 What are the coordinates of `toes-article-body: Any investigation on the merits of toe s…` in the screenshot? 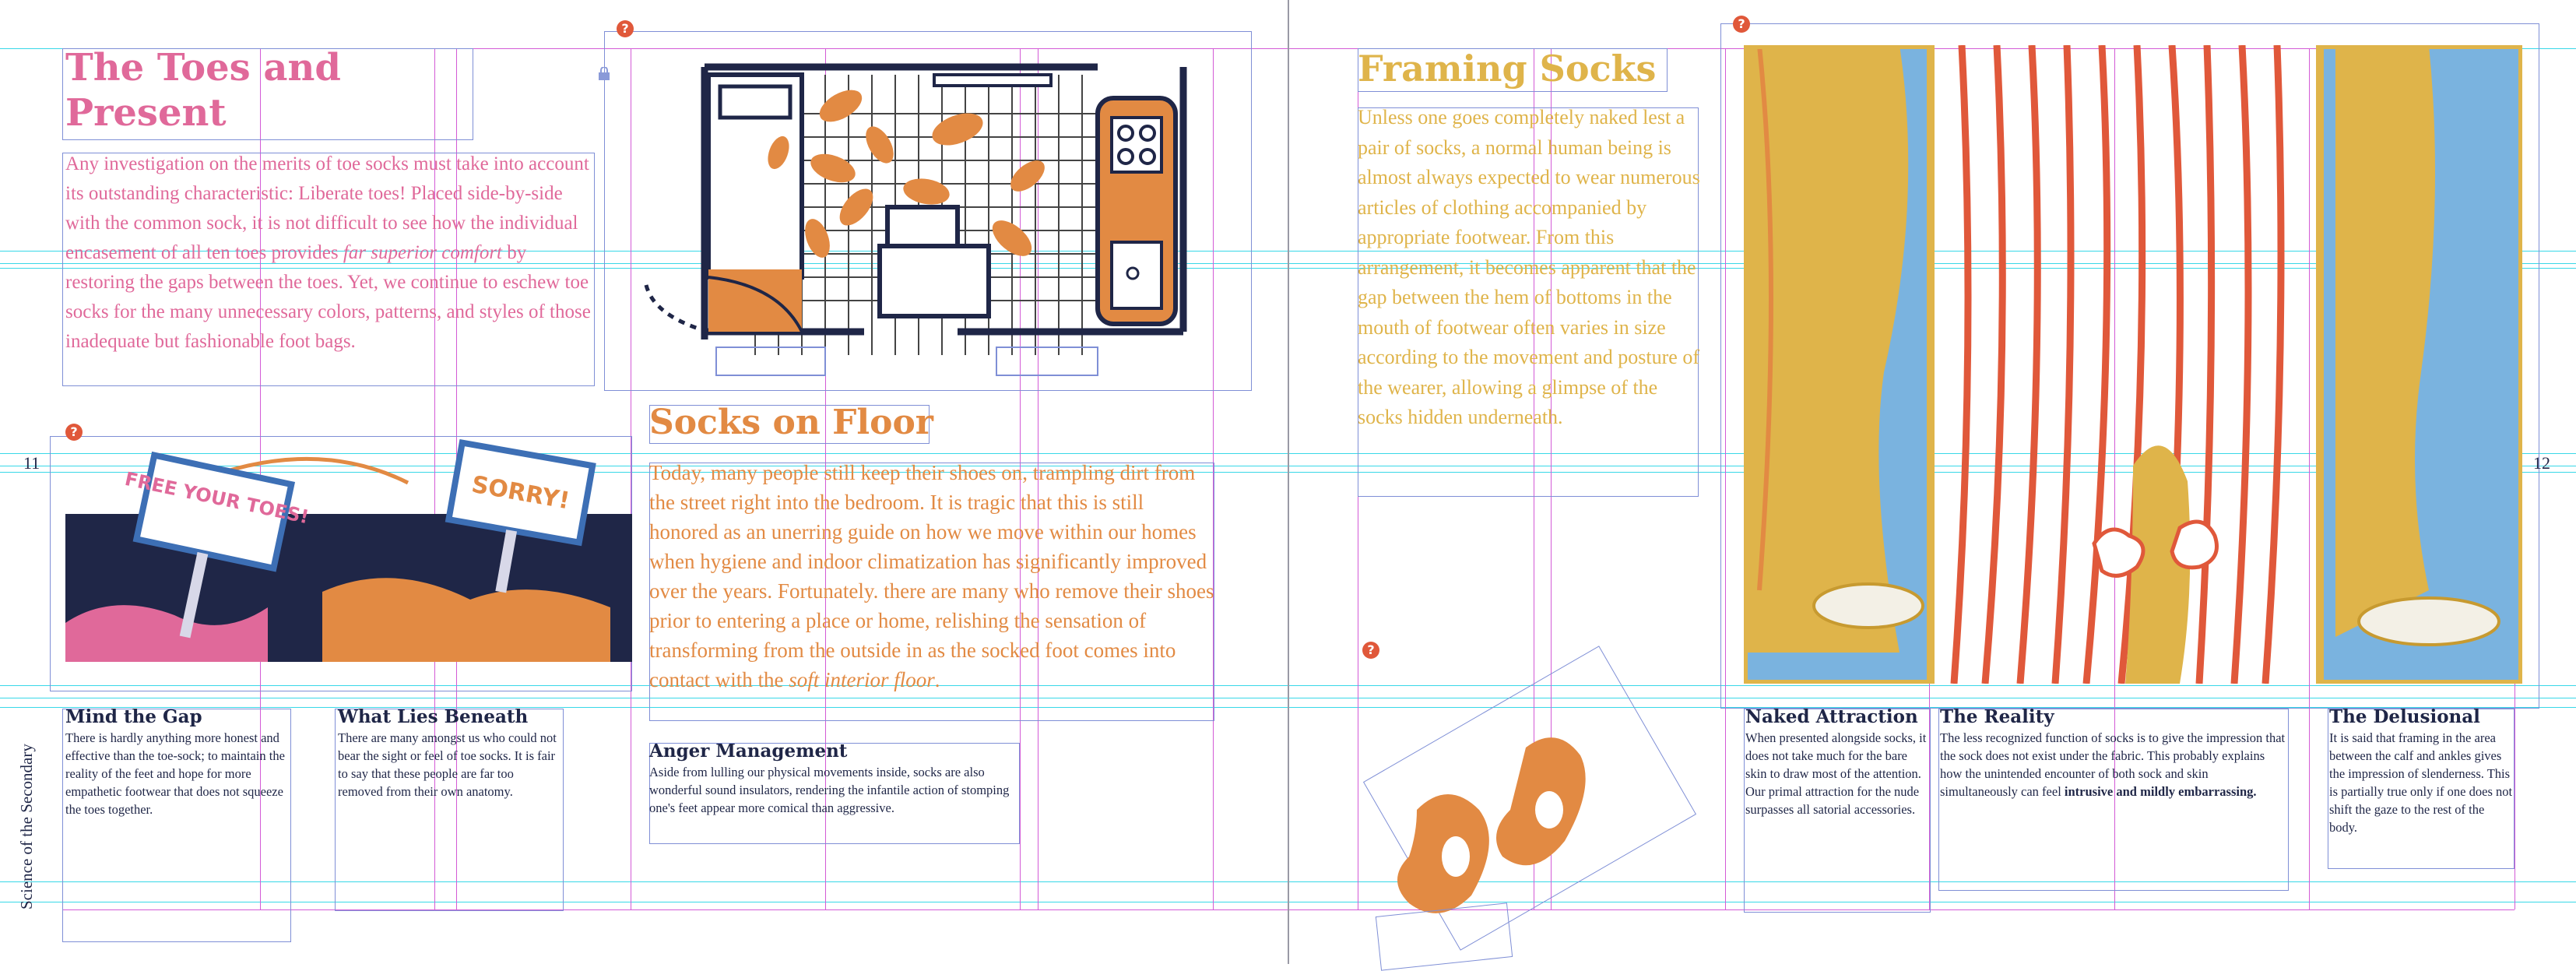 It's located at (328, 252).